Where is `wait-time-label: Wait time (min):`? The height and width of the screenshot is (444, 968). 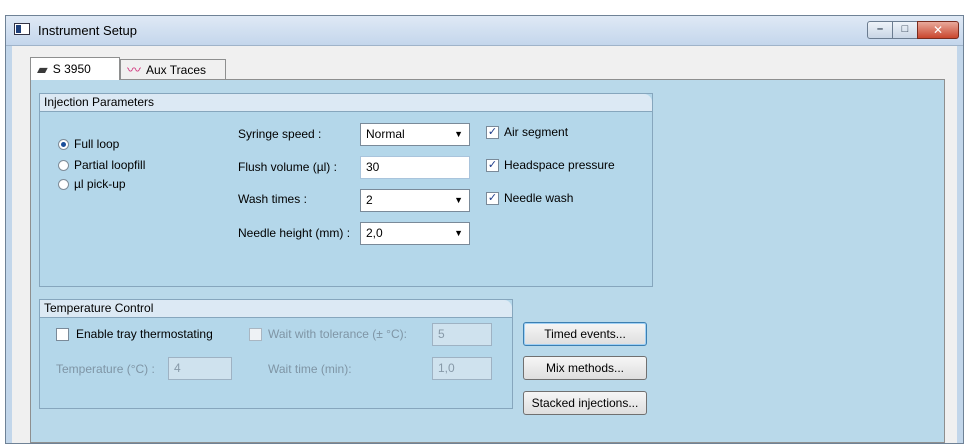 wait-time-label: Wait time (min): is located at coordinates (310, 369).